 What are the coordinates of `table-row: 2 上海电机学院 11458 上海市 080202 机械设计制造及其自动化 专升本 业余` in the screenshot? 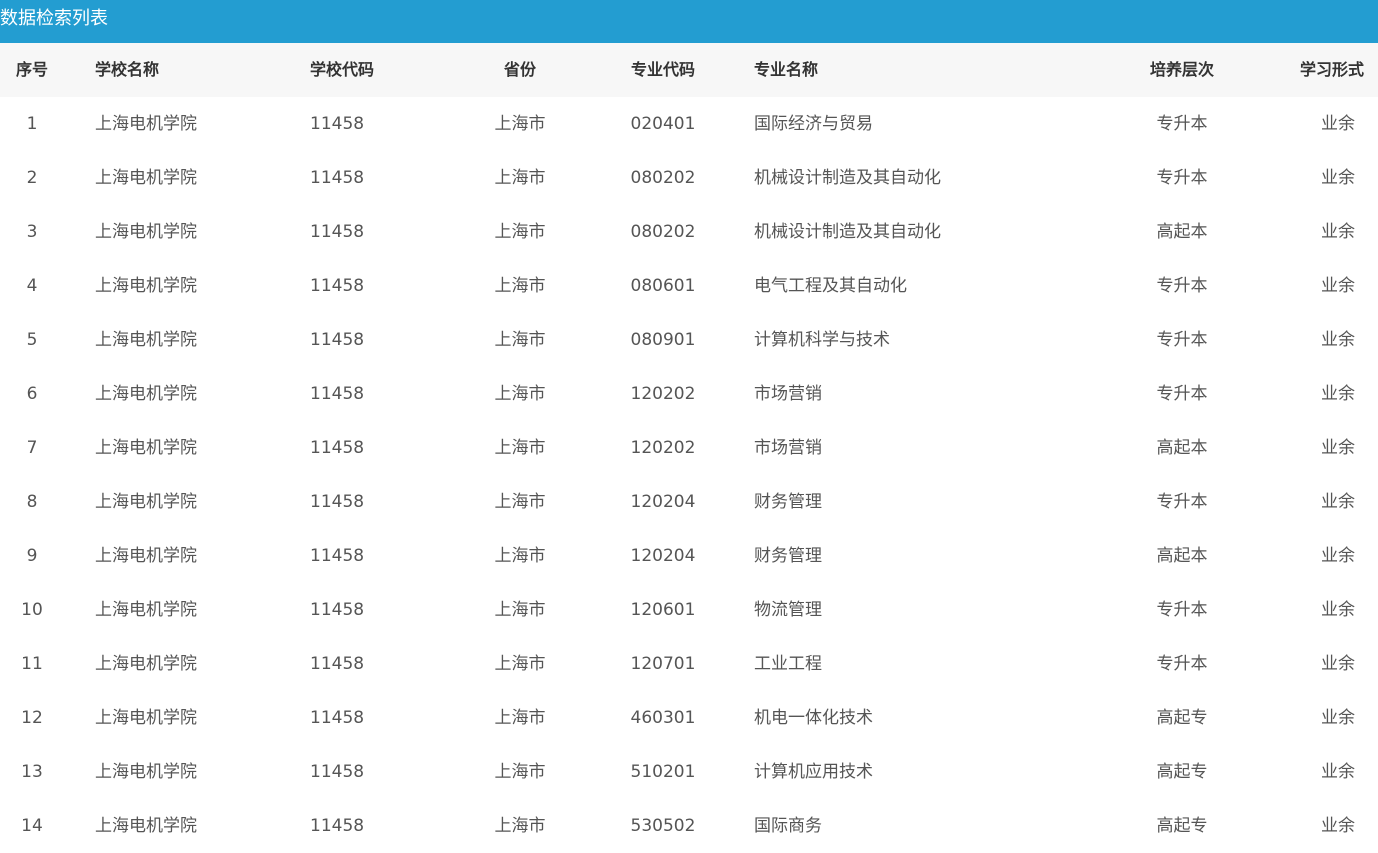 It's located at (689, 178).